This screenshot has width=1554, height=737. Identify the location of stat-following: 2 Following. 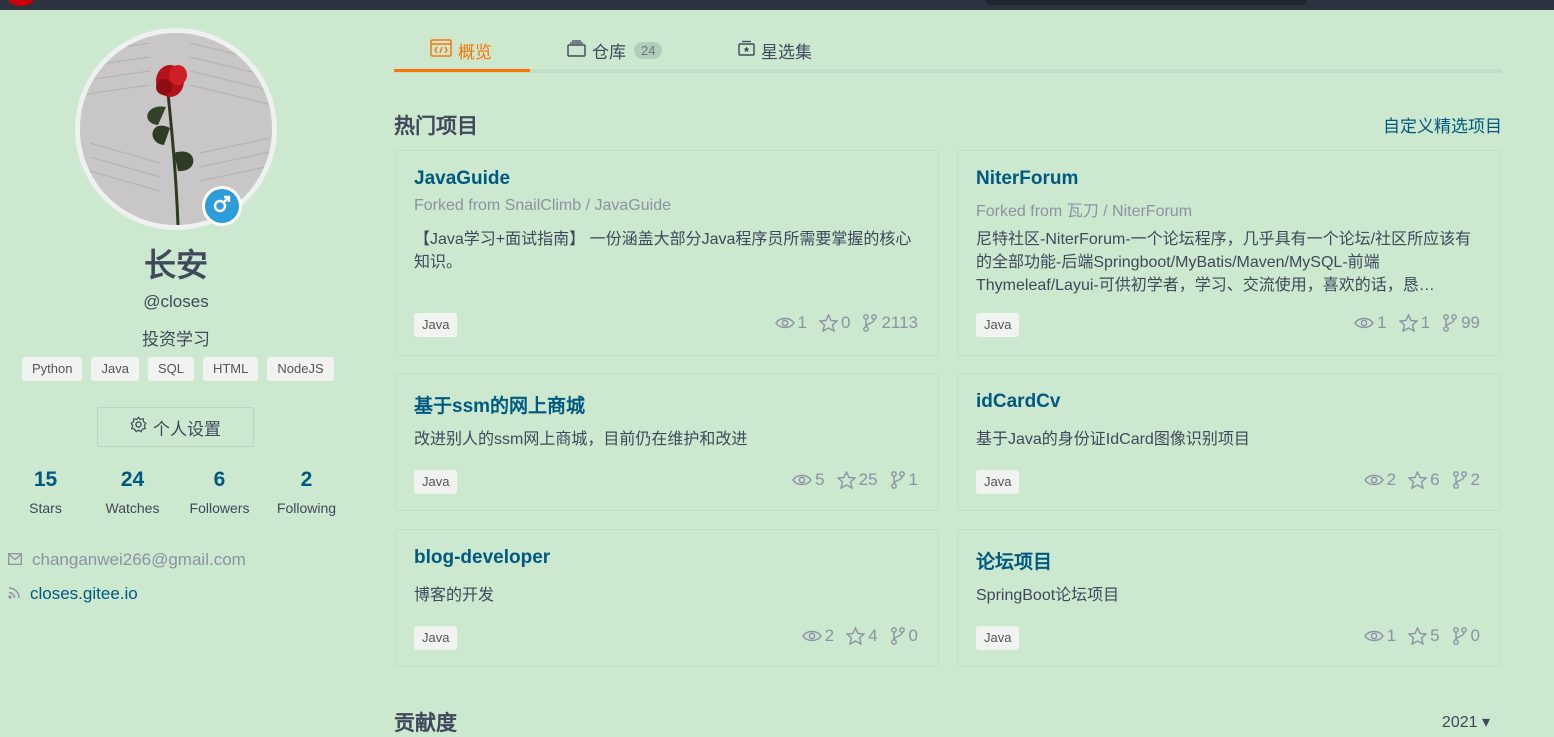
(306, 492).